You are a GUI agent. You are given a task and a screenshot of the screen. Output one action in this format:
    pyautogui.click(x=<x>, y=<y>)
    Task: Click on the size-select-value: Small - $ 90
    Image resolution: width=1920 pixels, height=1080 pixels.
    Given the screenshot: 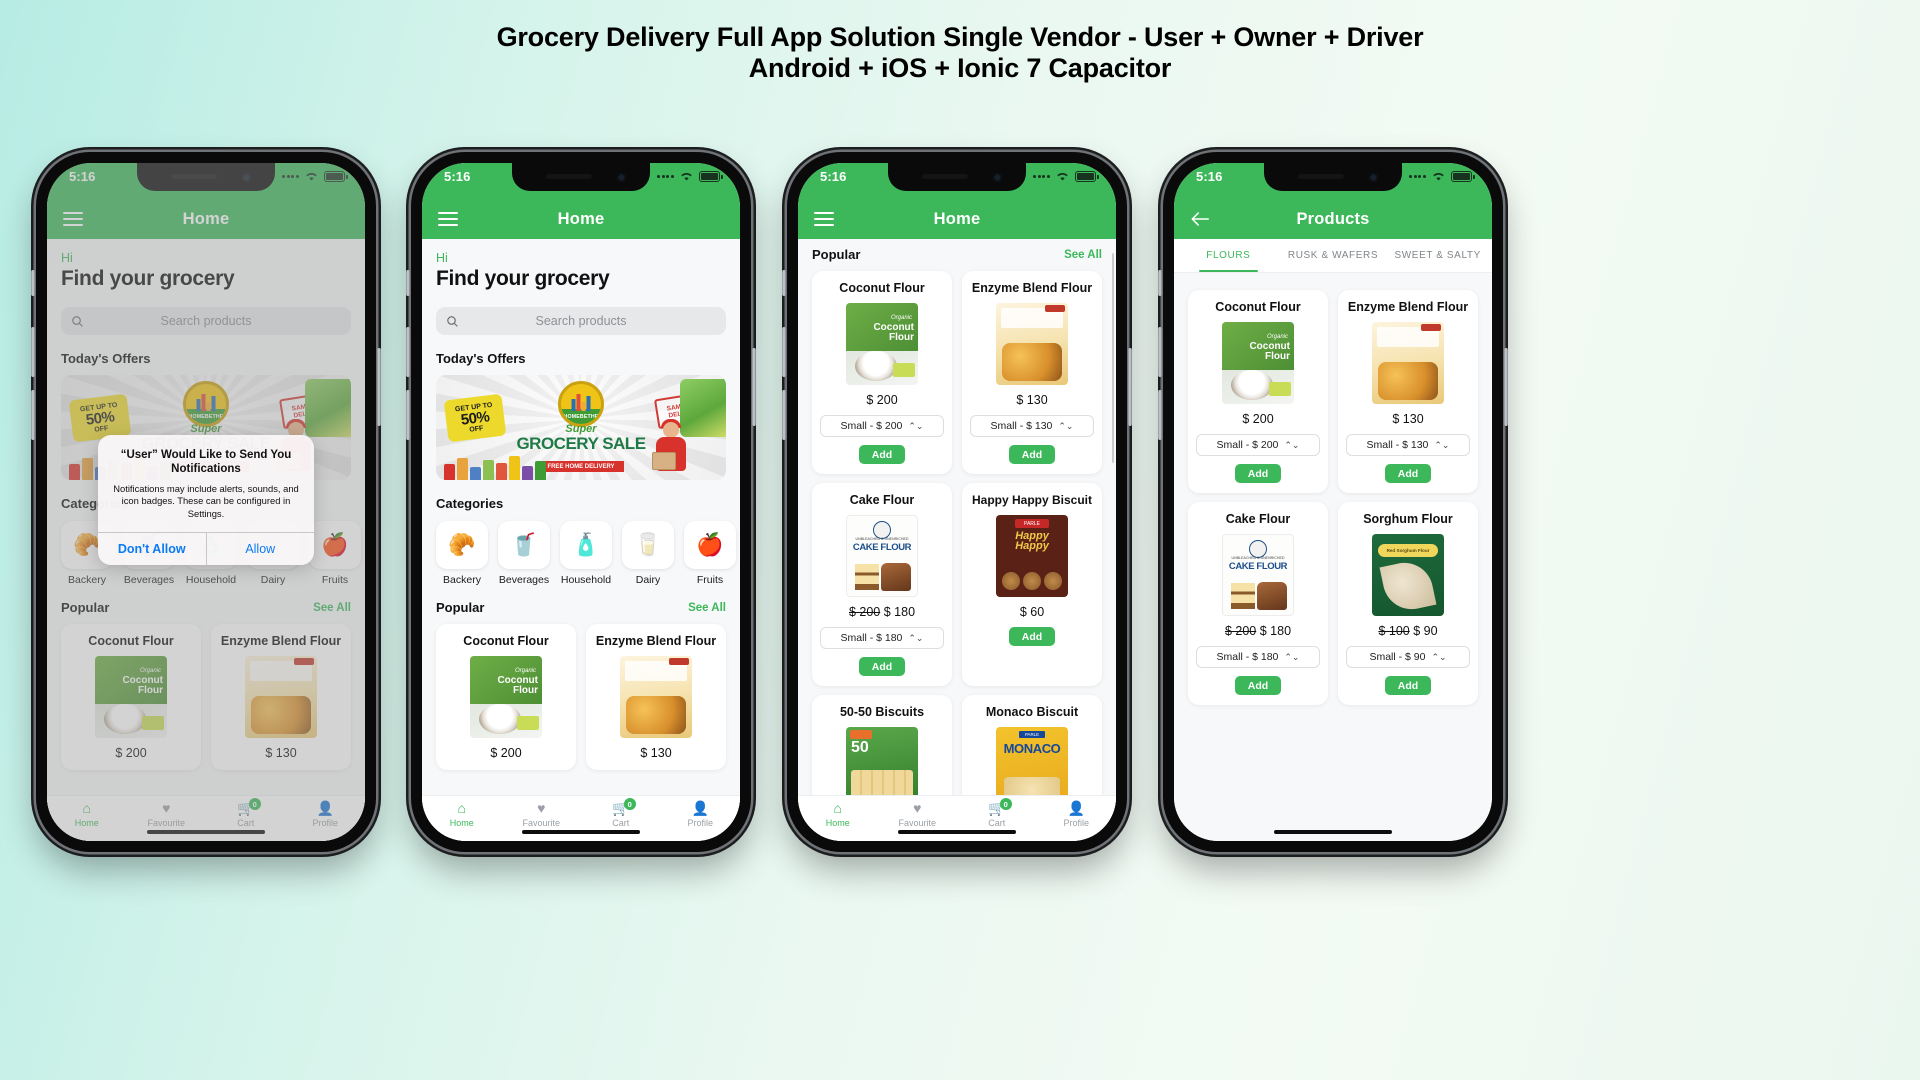 What is the action you would take?
    pyautogui.click(x=1397, y=657)
    